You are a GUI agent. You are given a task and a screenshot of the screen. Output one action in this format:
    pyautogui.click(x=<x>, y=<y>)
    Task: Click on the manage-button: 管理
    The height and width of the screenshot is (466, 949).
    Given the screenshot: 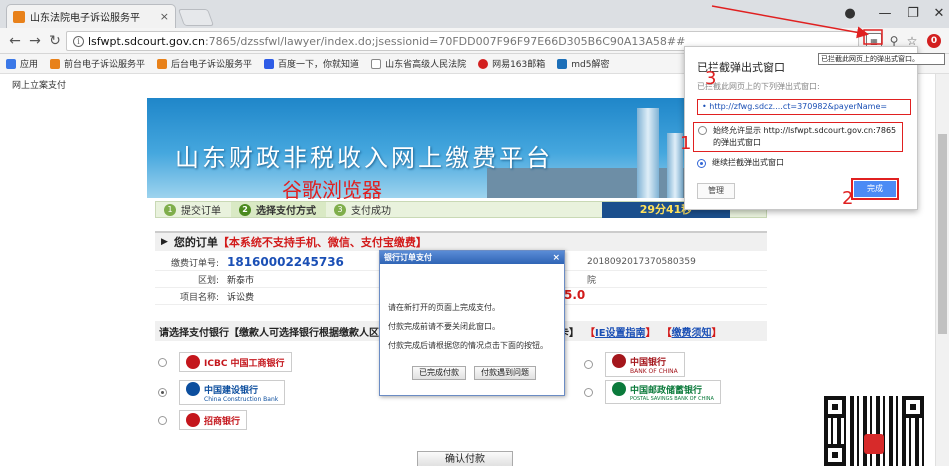 What is the action you would take?
    pyautogui.click(x=716, y=191)
    